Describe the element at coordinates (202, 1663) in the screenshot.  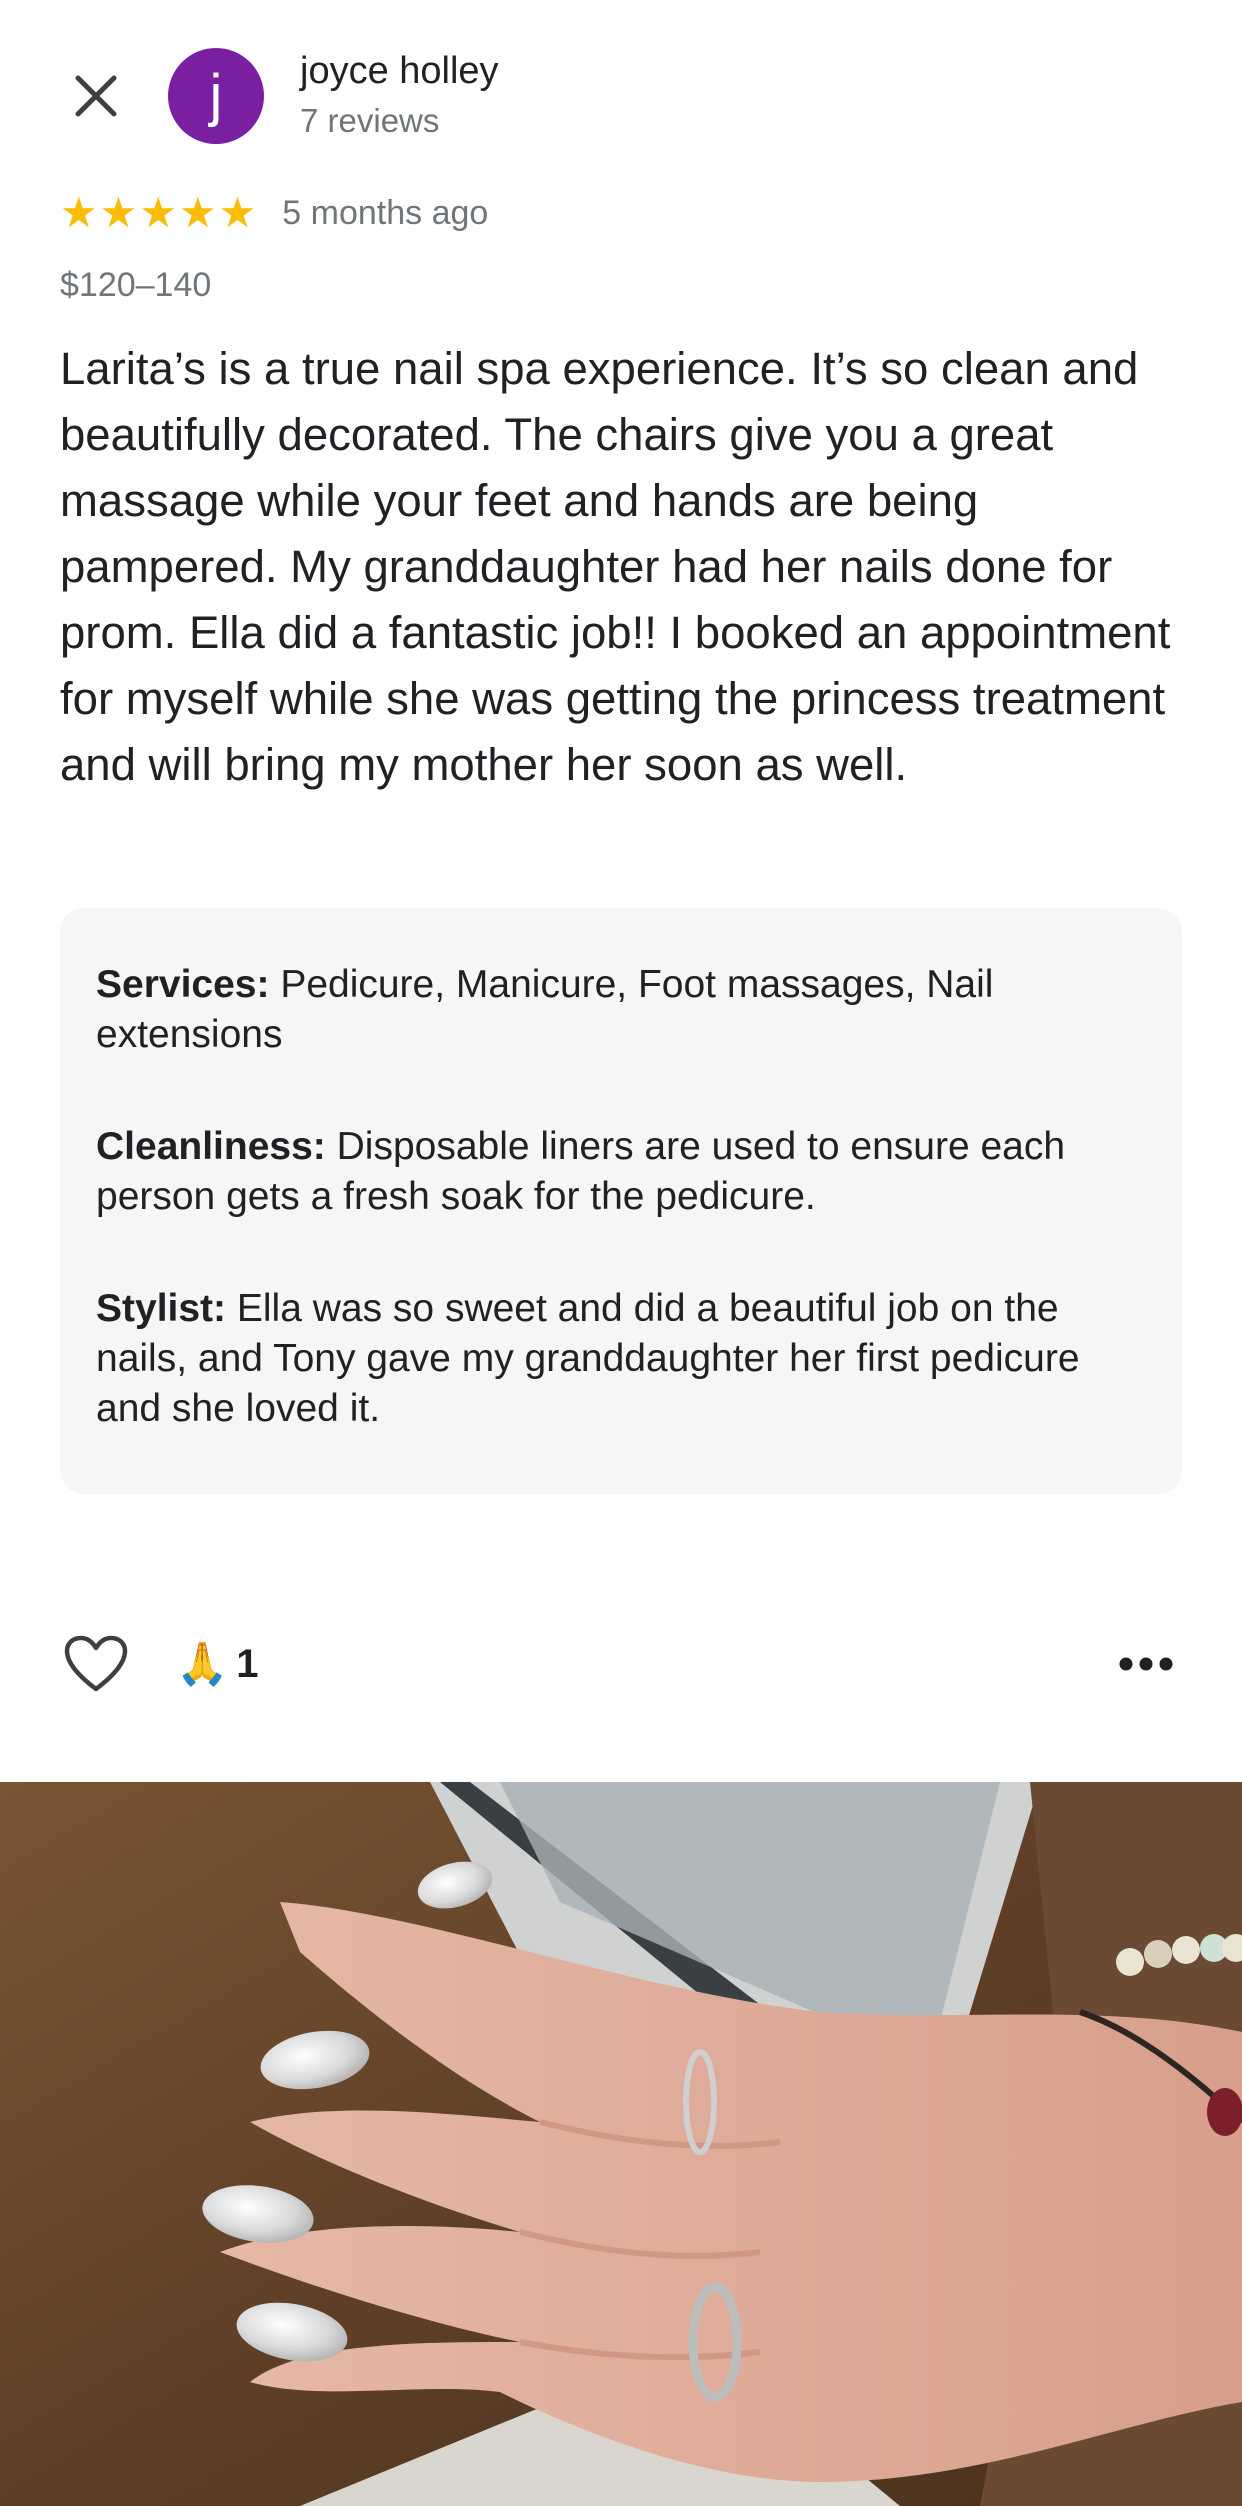
I see `pray-emoji-icon: 🙏` at that location.